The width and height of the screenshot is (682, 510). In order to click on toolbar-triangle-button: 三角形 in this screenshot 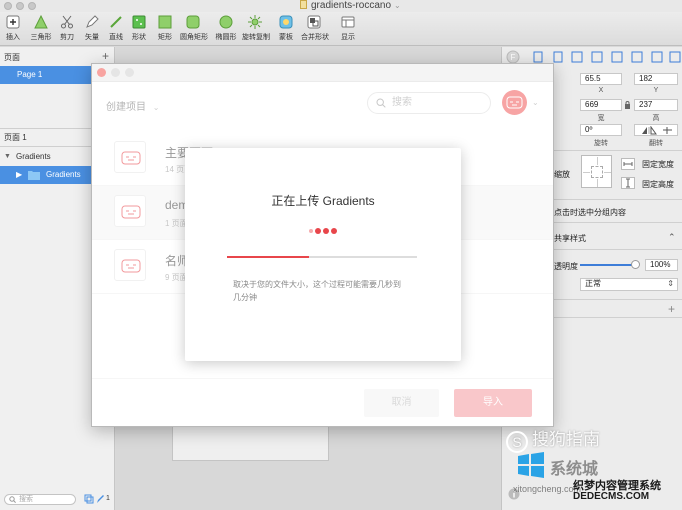, I will do `click(41, 28)`.